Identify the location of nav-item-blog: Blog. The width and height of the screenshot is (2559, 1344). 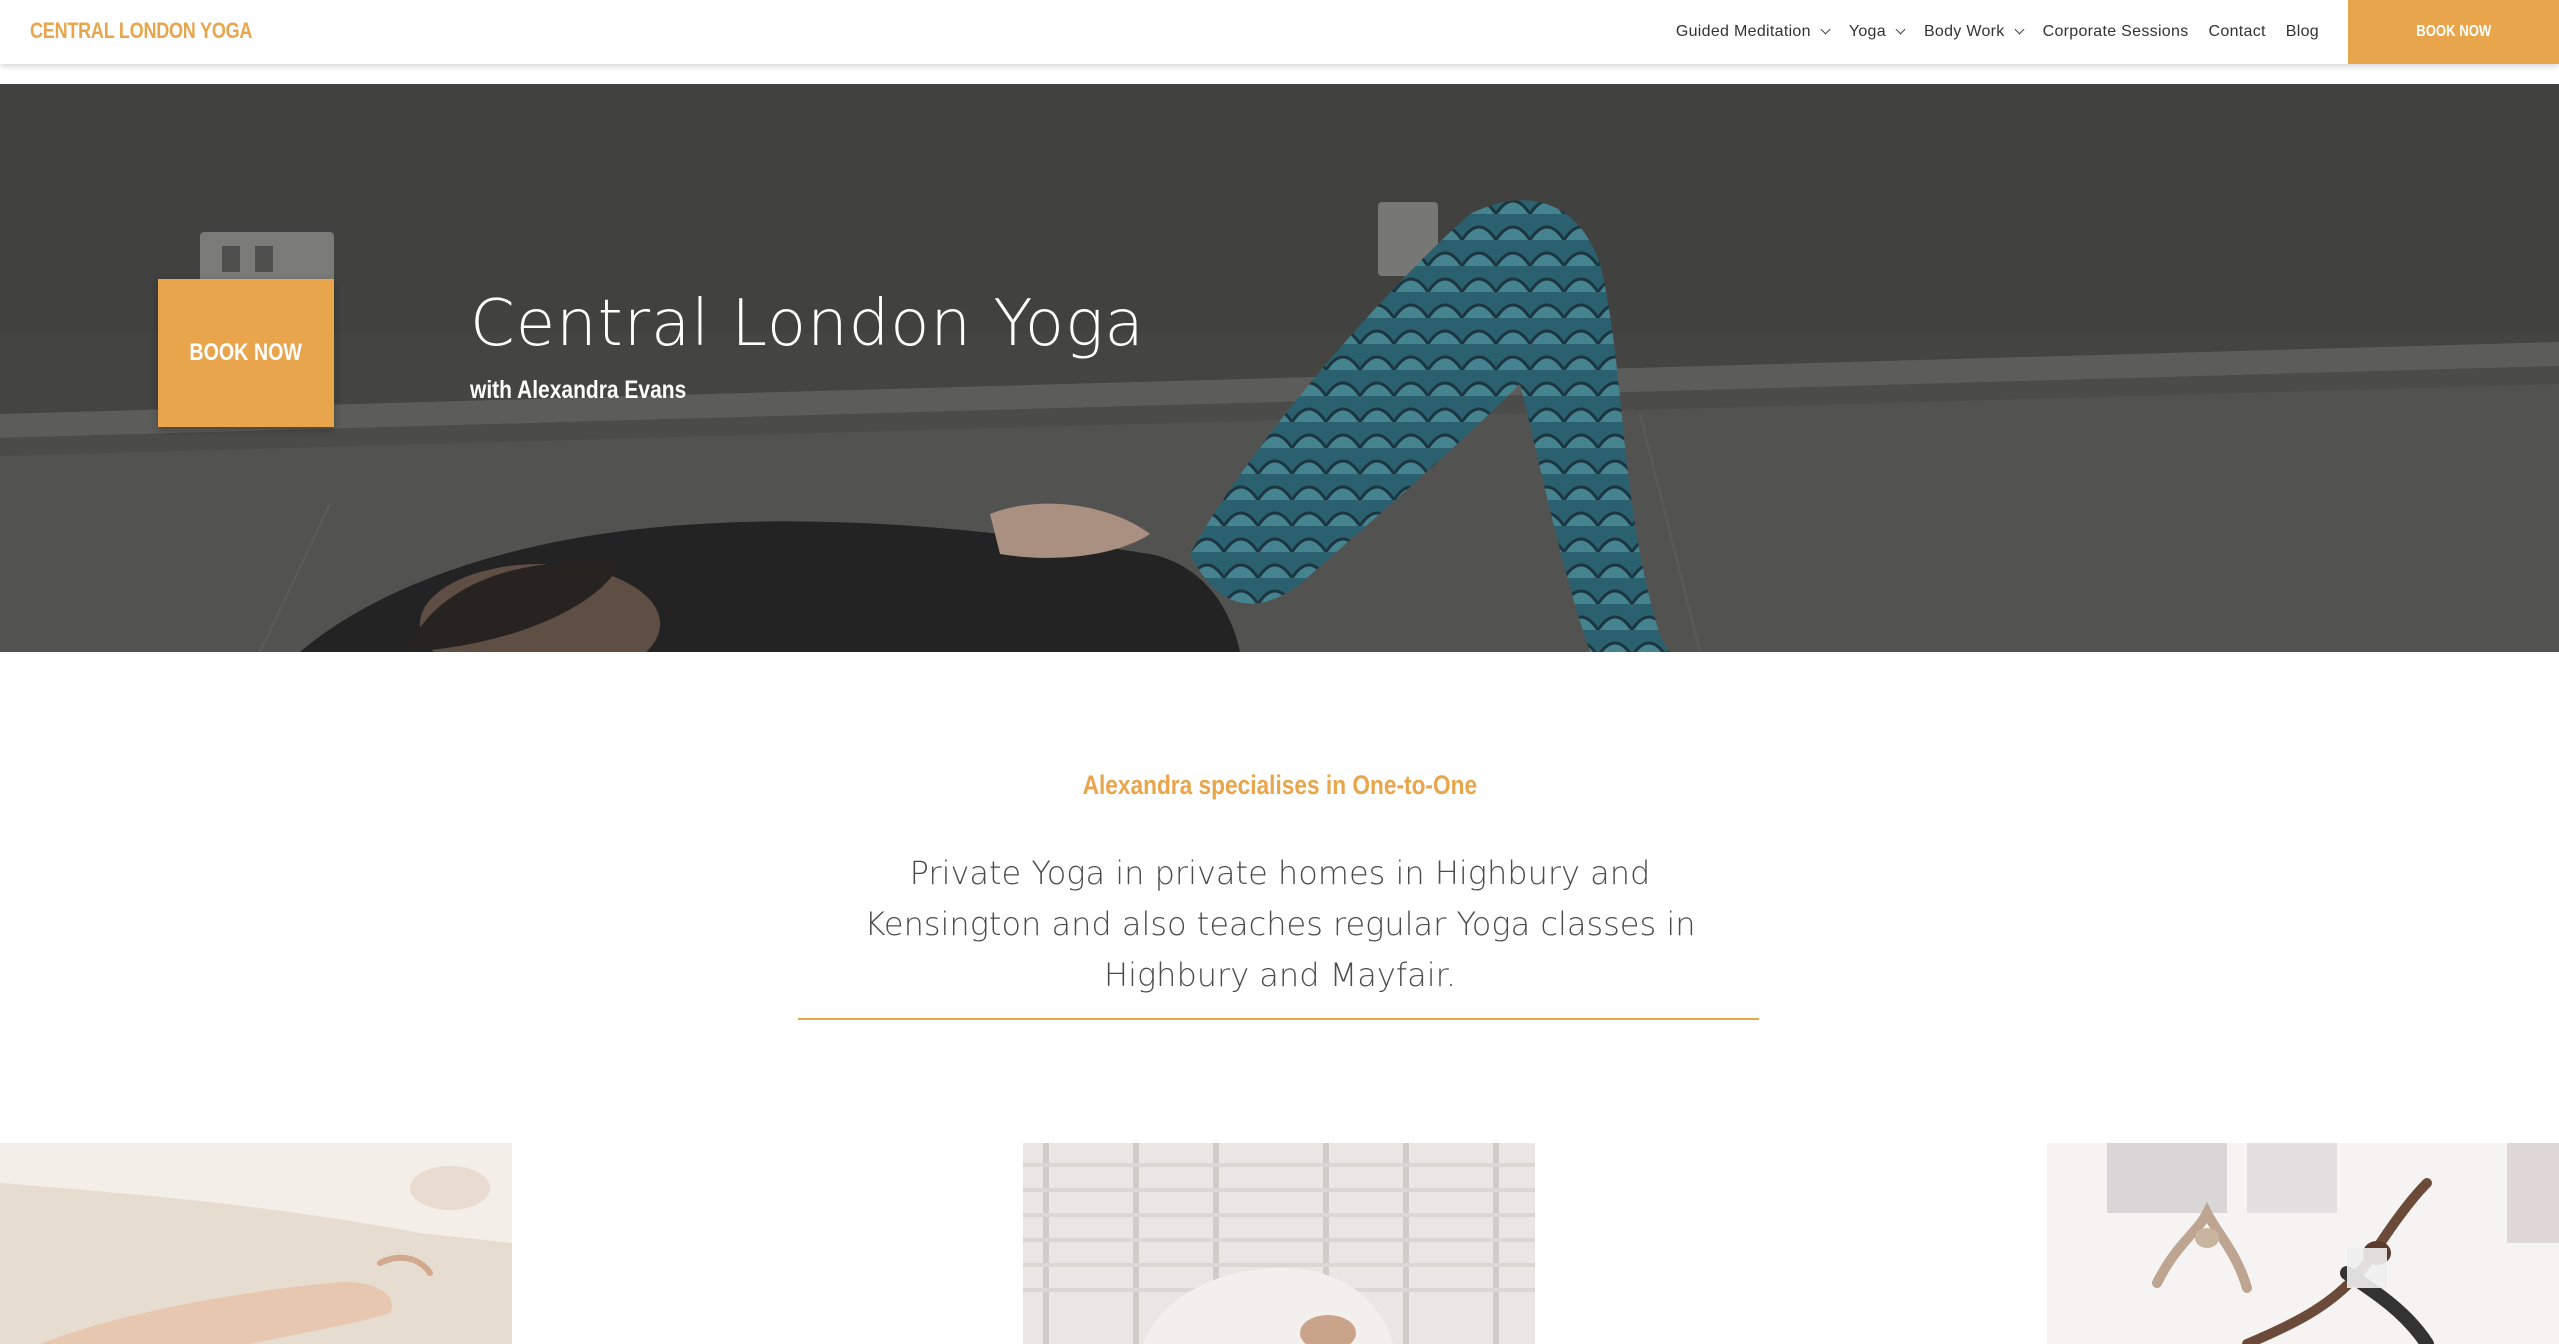
(2302, 32).